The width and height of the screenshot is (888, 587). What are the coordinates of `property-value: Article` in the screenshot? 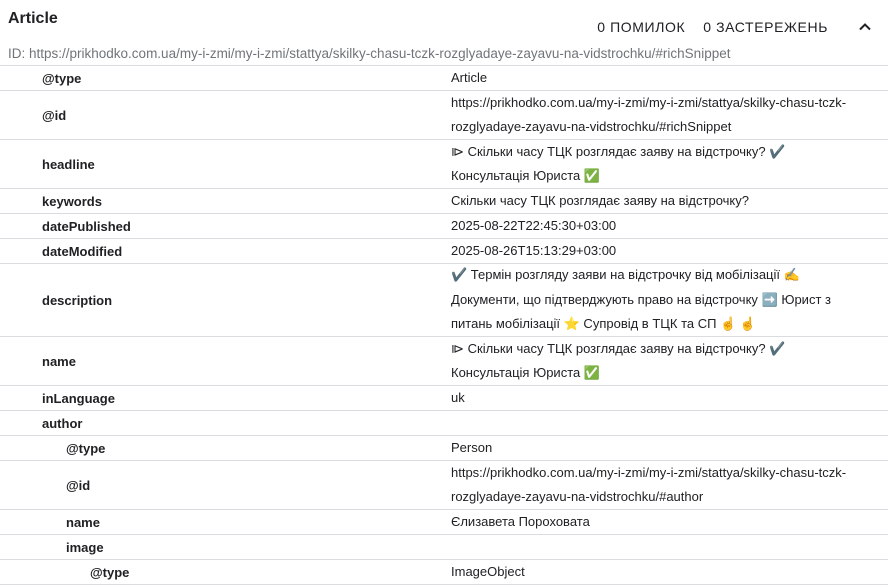 It's located at (469, 77).